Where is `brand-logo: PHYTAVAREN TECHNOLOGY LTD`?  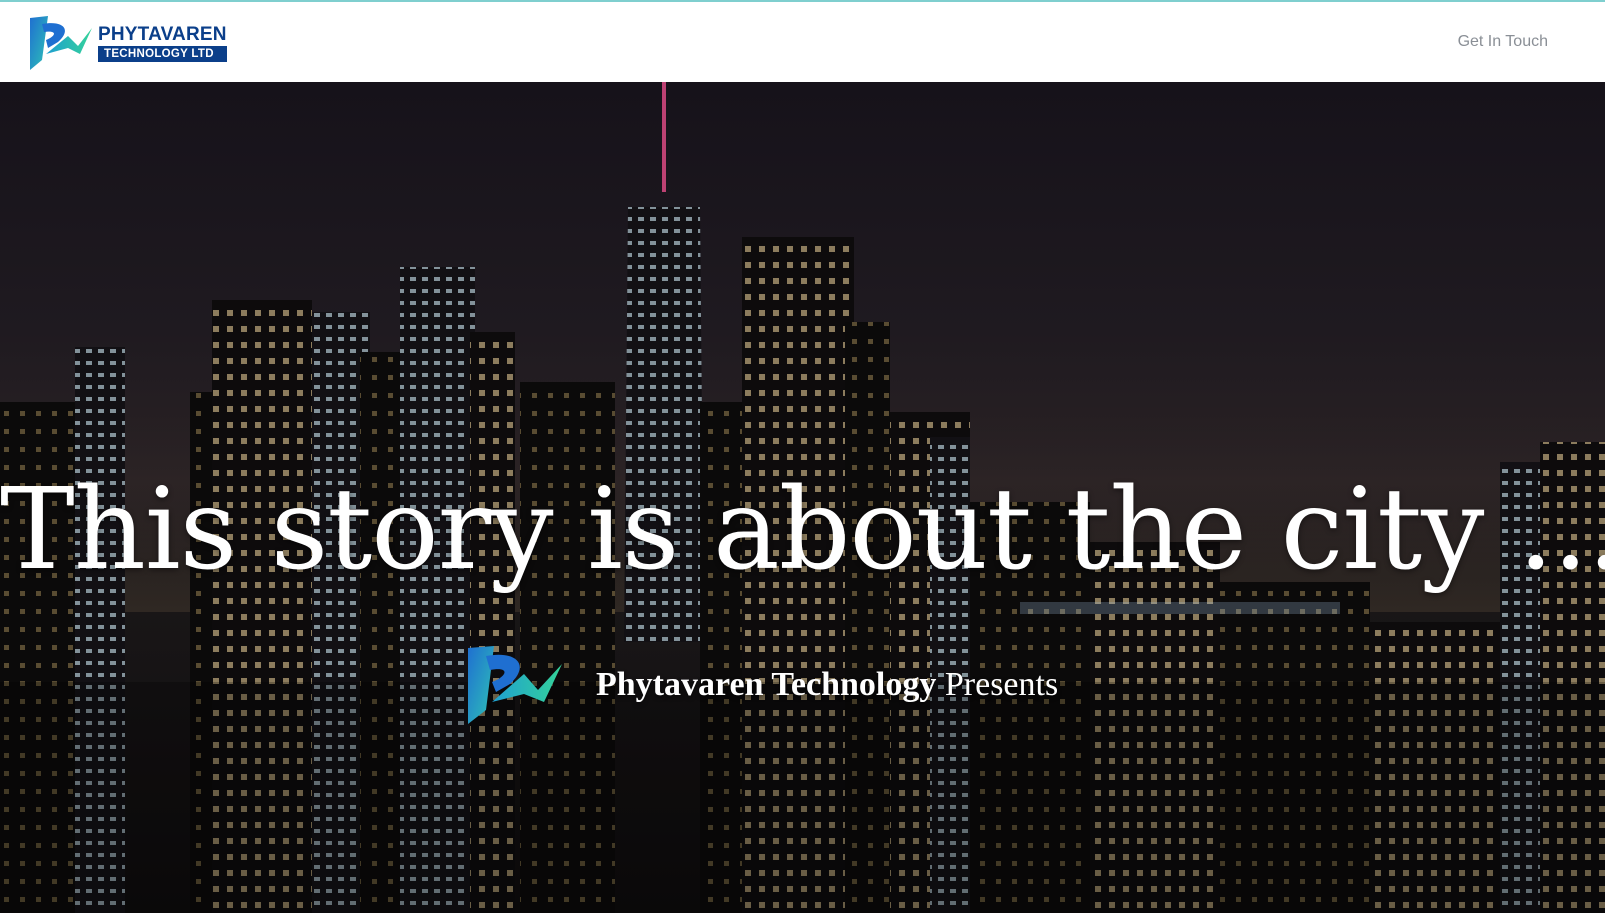 brand-logo: PHYTAVAREN TECHNOLOGY LTD is located at coordinates (128, 43).